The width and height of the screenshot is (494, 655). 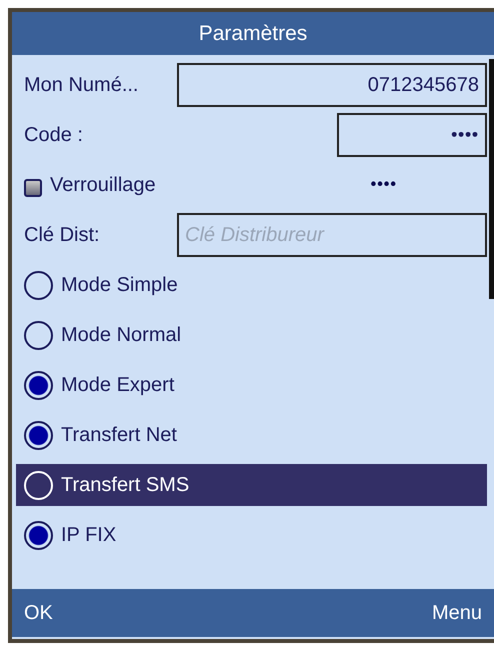 I want to click on checkbox-label: Verrouillage, so click(x=103, y=185).